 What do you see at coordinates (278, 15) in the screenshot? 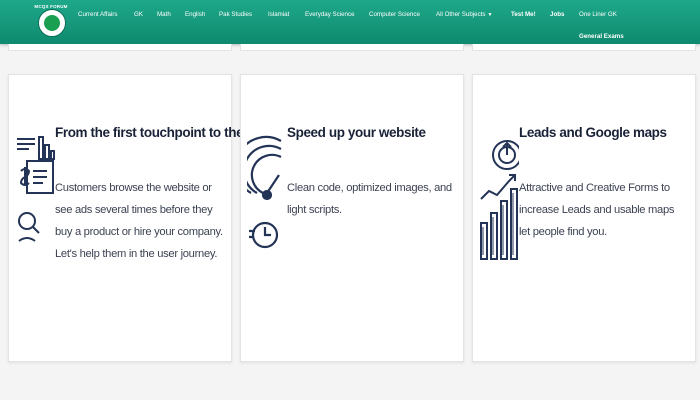
I see `nav-item-islamiat: Islamiat` at bounding box center [278, 15].